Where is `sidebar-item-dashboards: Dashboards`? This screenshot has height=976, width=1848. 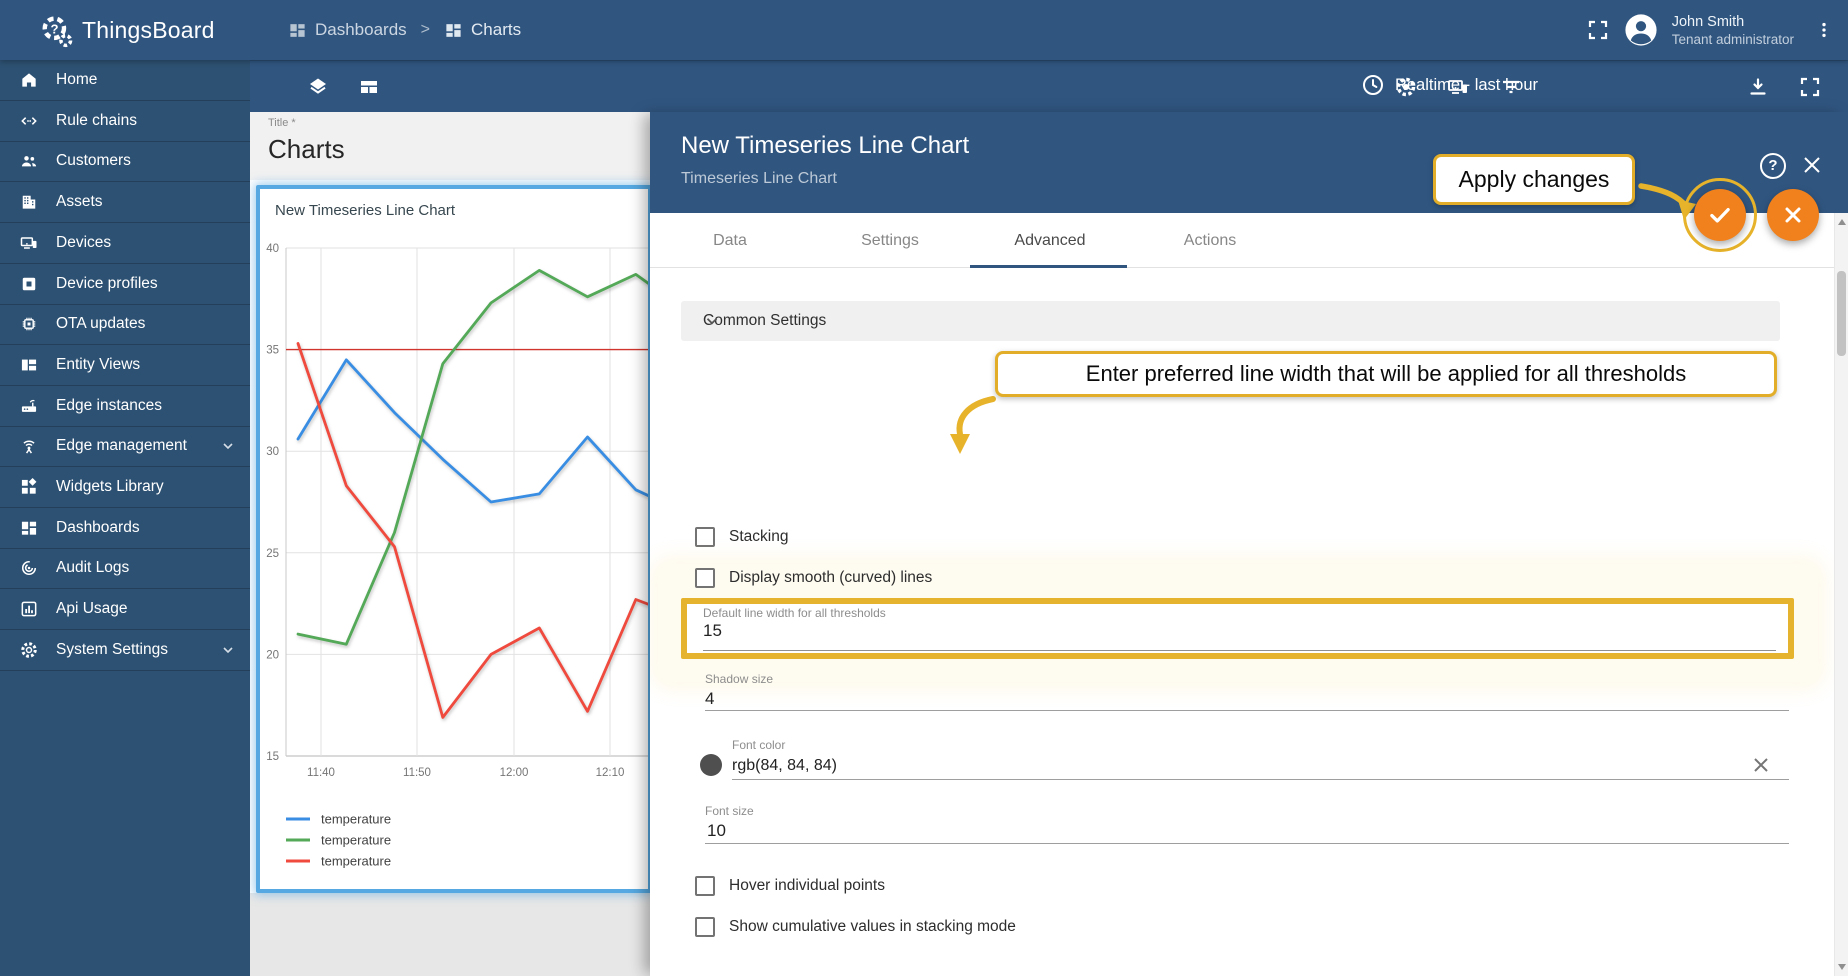
sidebar-item-dashboards: Dashboards is located at coordinates (125, 528).